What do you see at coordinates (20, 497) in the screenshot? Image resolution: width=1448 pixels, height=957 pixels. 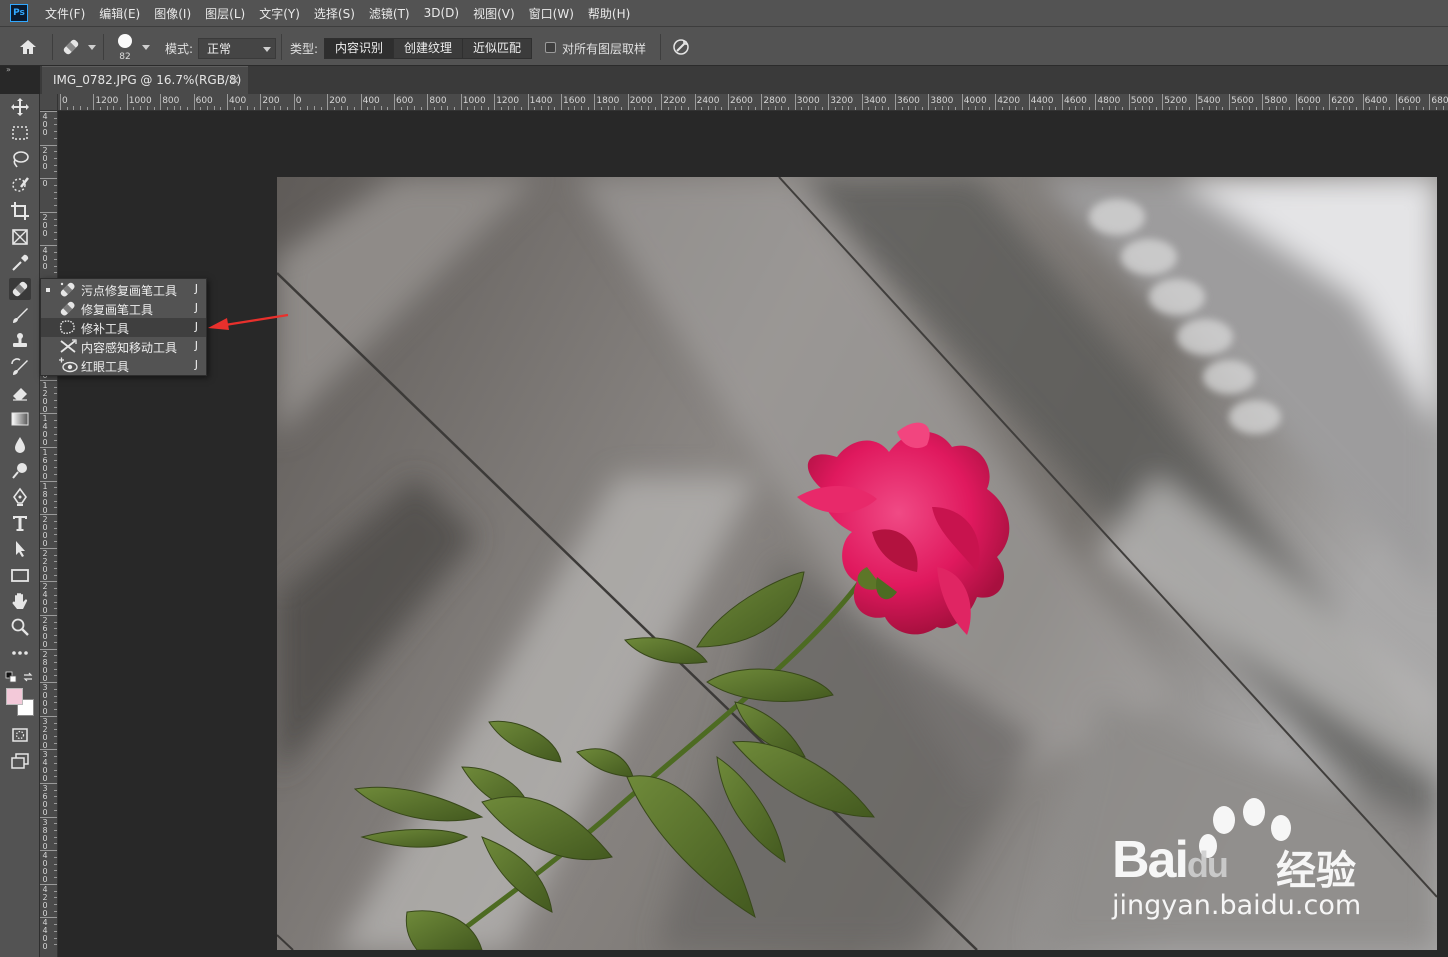 I see `pen-tool` at bounding box center [20, 497].